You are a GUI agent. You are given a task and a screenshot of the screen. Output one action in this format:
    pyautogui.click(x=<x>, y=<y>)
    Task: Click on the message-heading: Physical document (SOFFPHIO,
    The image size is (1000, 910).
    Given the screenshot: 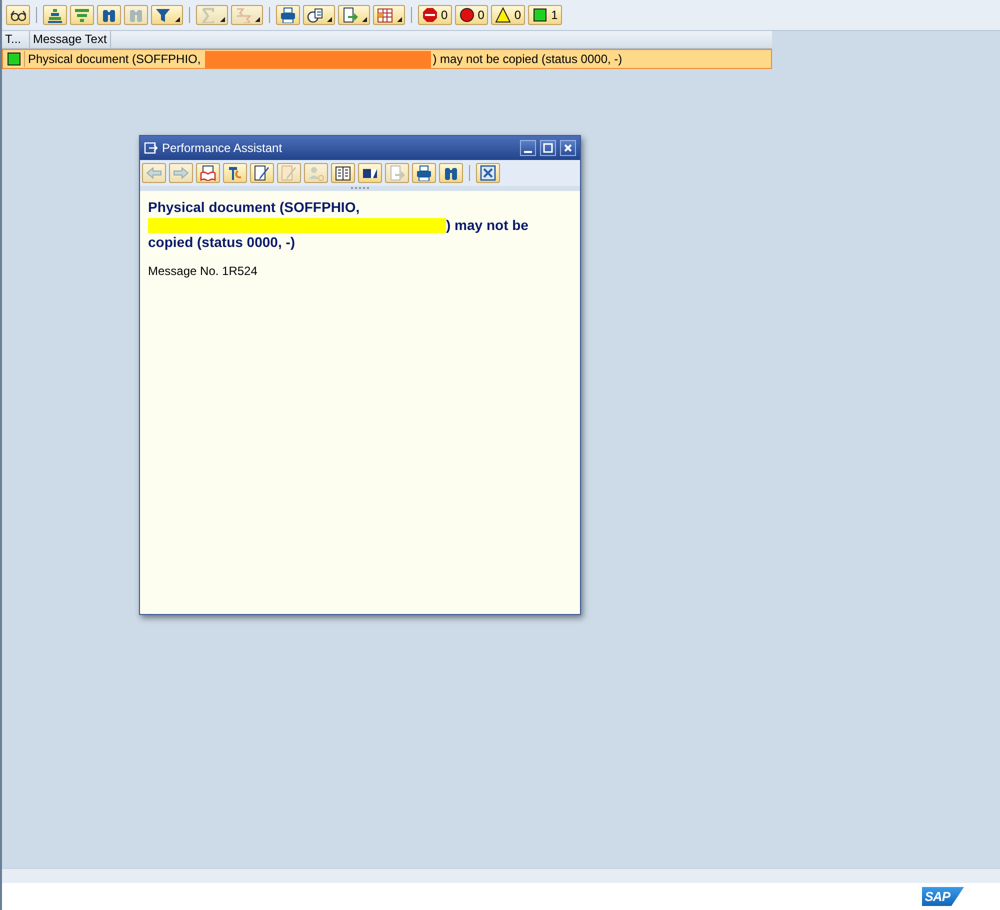 What is the action you would take?
    pyautogui.click(x=254, y=207)
    